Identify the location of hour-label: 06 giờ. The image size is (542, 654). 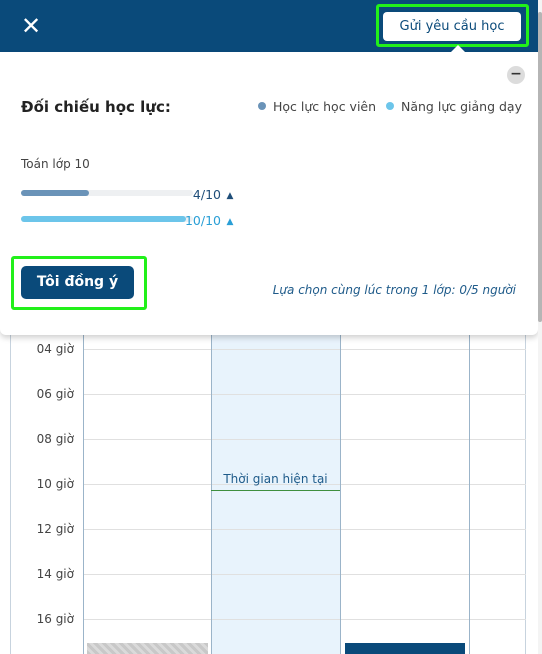
(55, 394).